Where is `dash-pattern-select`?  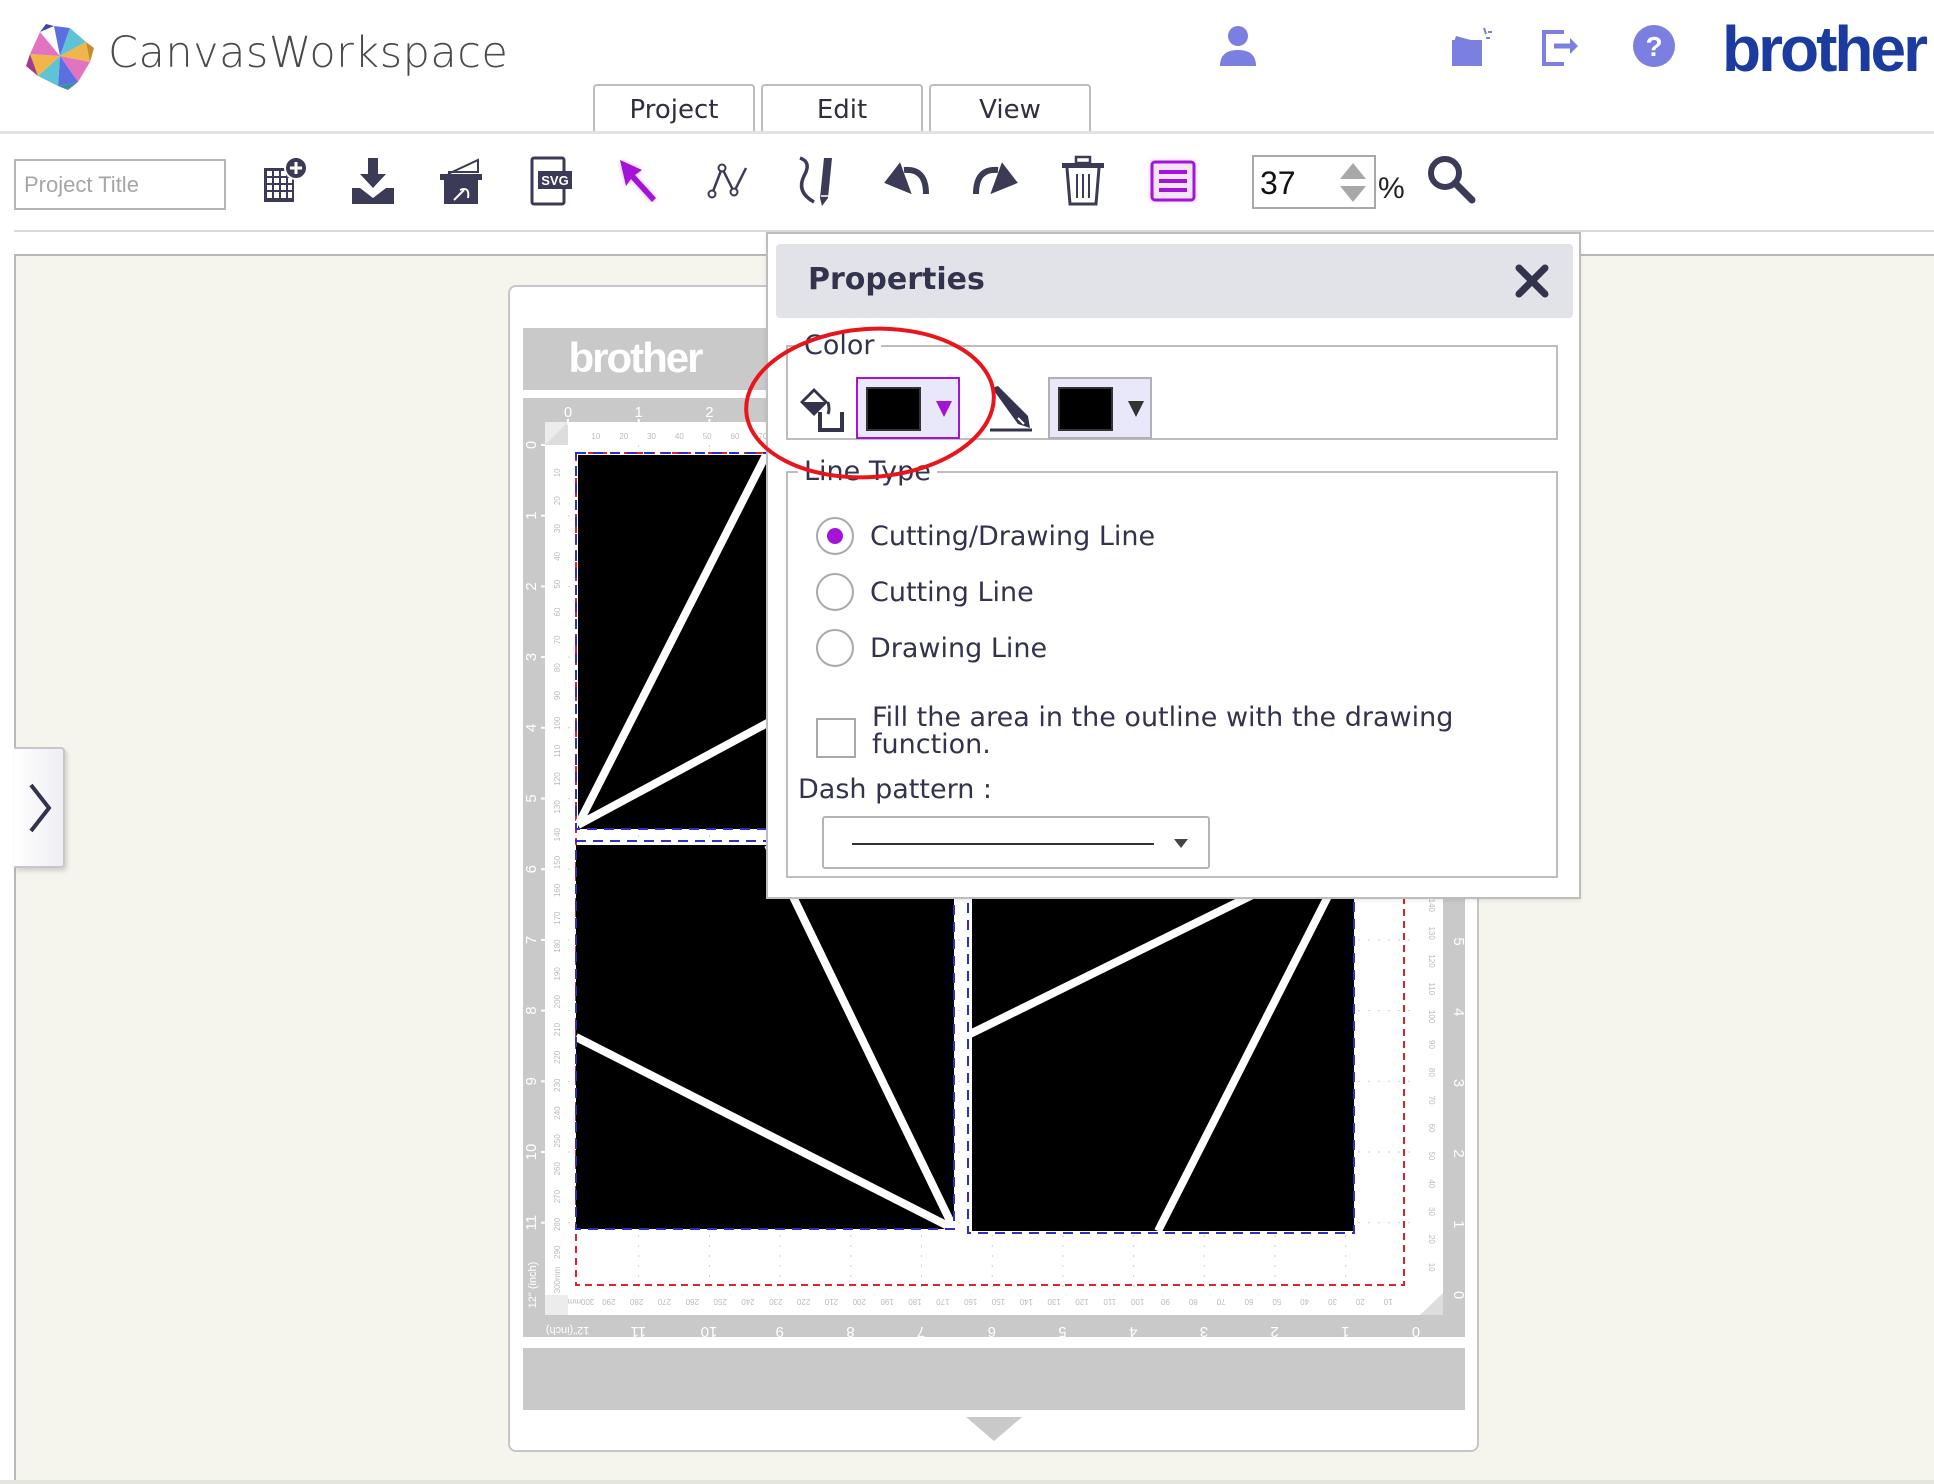 dash-pattern-select is located at coordinates (1016, 842).